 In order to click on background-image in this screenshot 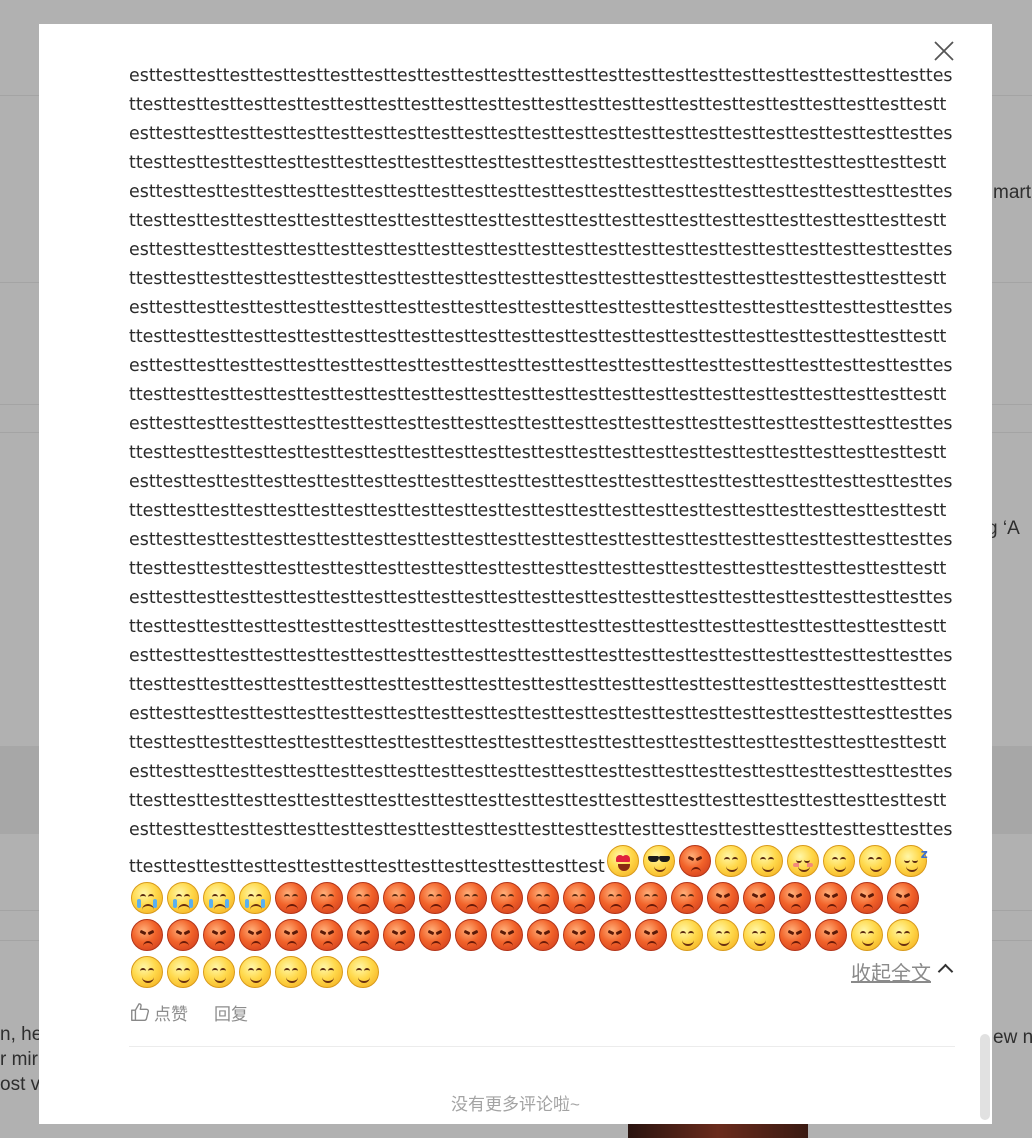, I will do `click(718, 1131)`.